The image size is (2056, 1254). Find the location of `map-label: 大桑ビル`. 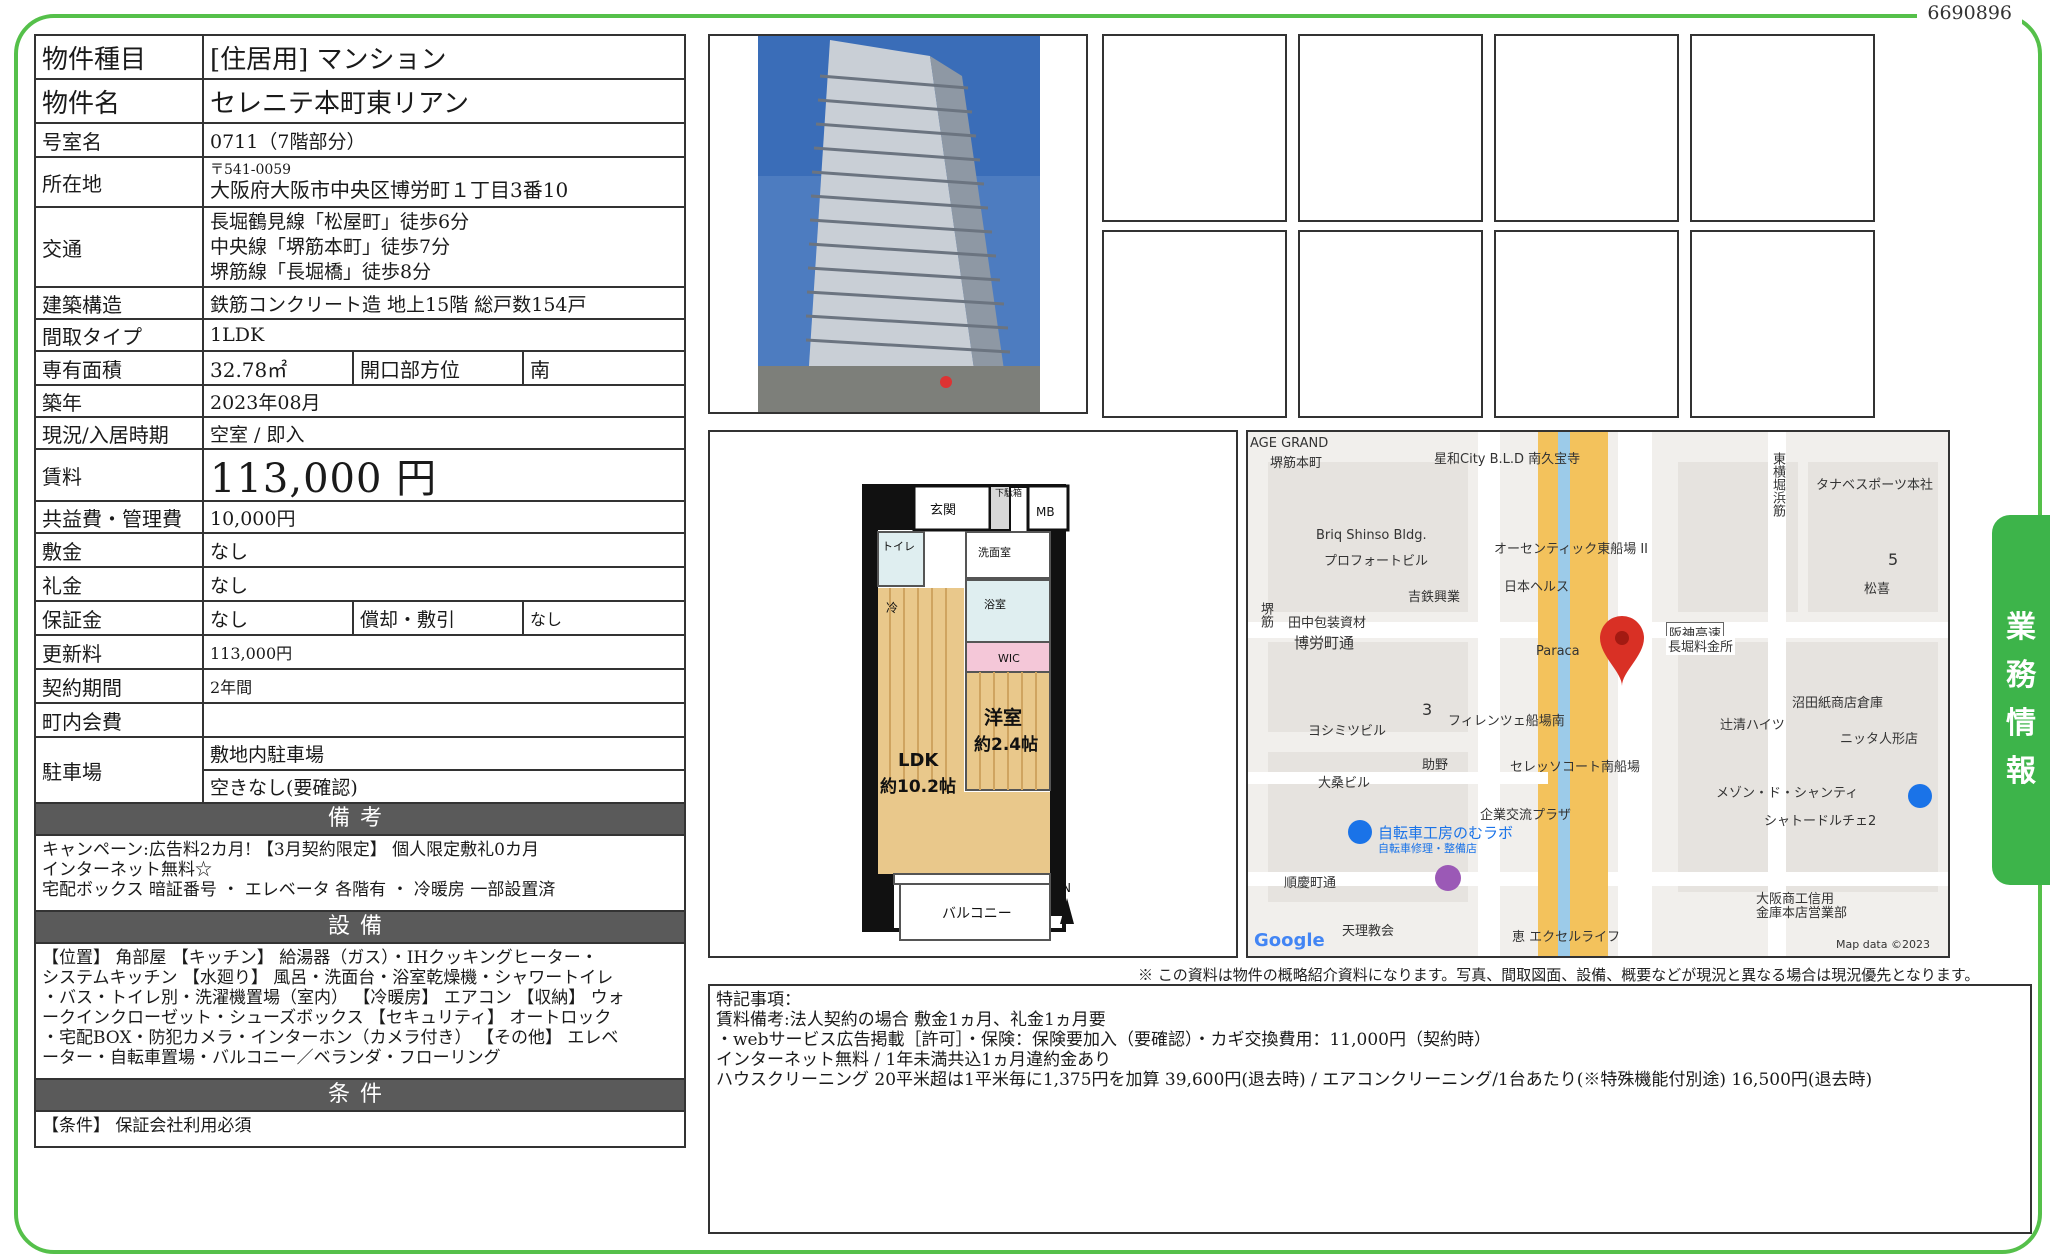

map-label: 大桑ビル is located at coordinates (1344, 783).